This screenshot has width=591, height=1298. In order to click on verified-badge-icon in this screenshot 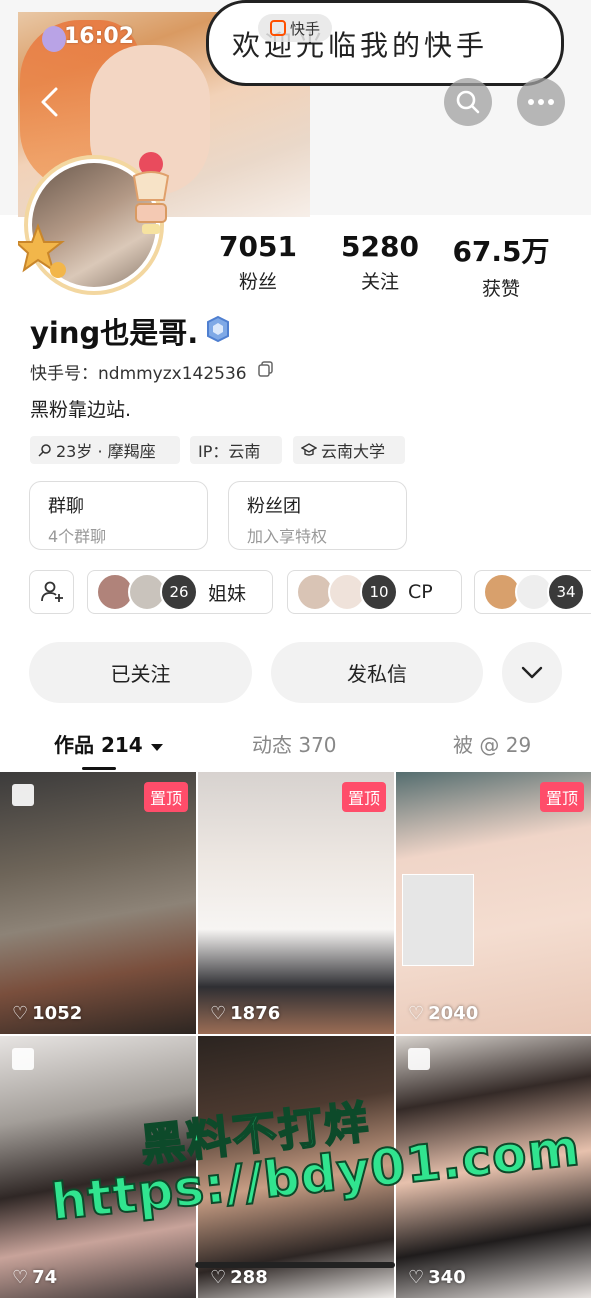, I will do `click(218, 329)`.